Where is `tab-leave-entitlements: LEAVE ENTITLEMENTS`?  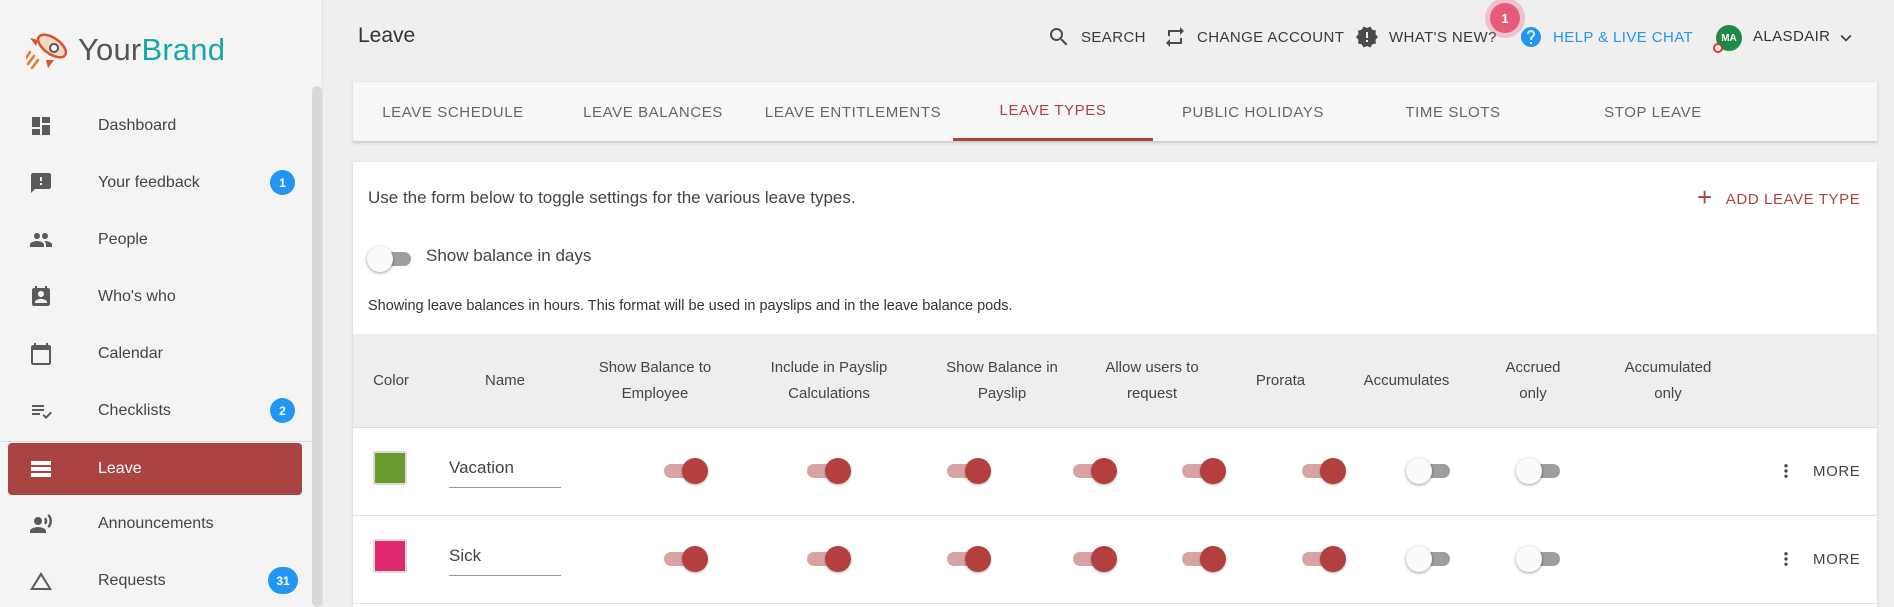 tab-leave-entitlements: LEAVE ENTITLEMENTS is located at coordinates (853, 112).